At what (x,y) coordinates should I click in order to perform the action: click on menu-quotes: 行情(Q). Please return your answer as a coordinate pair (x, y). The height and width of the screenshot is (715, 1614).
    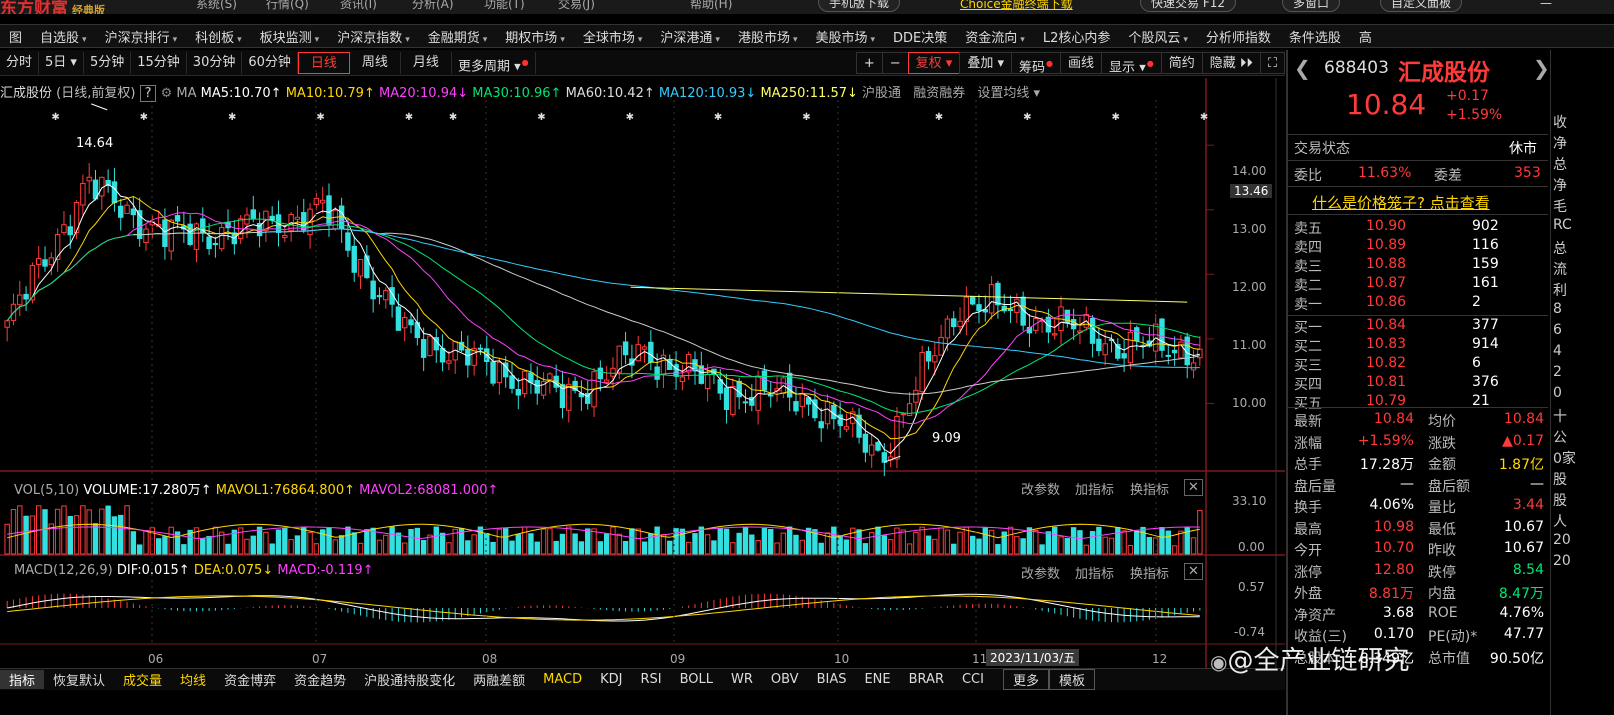
    Looking at the image, I should click on (287, 6).